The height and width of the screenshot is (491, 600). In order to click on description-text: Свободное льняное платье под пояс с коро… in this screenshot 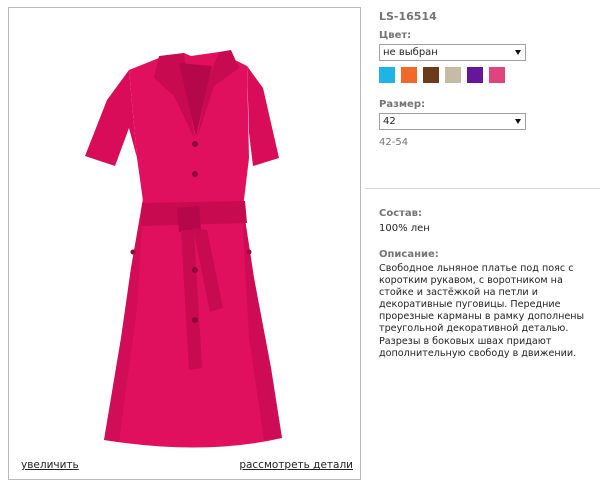, I will do `click(482, 311)`.